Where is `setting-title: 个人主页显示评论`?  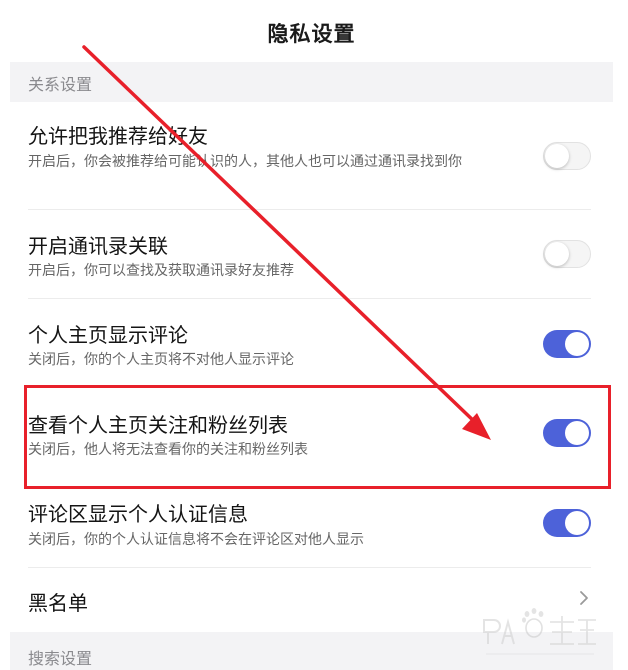
setting-title: 个人主页显示评论 is located at coordinates (108, 335).